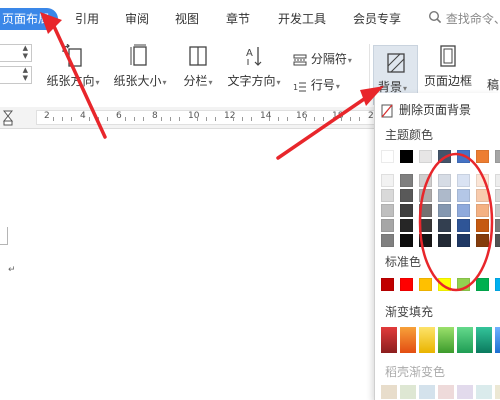 The image size is (500, 400). I want to click on partial-ribbon-button: 稿, so click(493, 84).